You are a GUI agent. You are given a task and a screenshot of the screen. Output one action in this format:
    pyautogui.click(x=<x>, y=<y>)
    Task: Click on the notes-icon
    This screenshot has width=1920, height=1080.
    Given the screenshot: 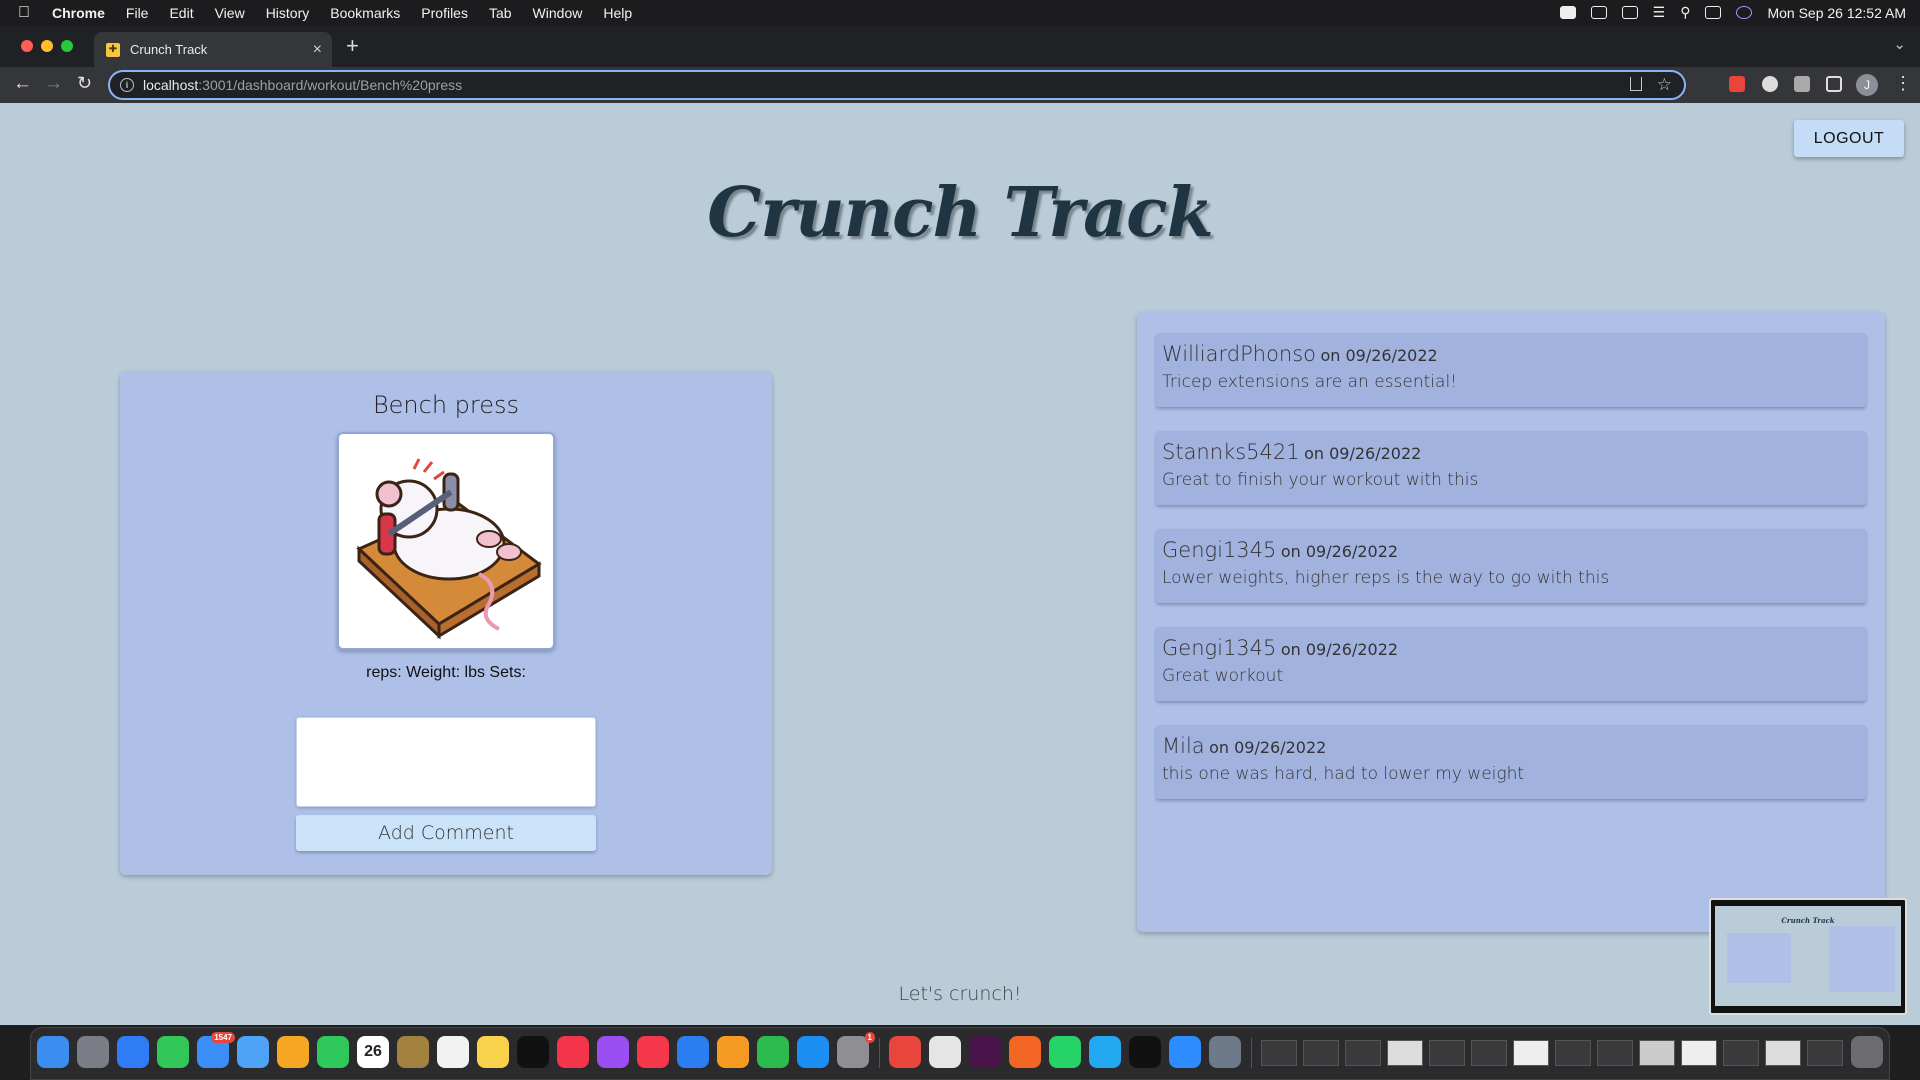 What is the action you would take?
    pyautogui.click(x=493, y=1052)
    